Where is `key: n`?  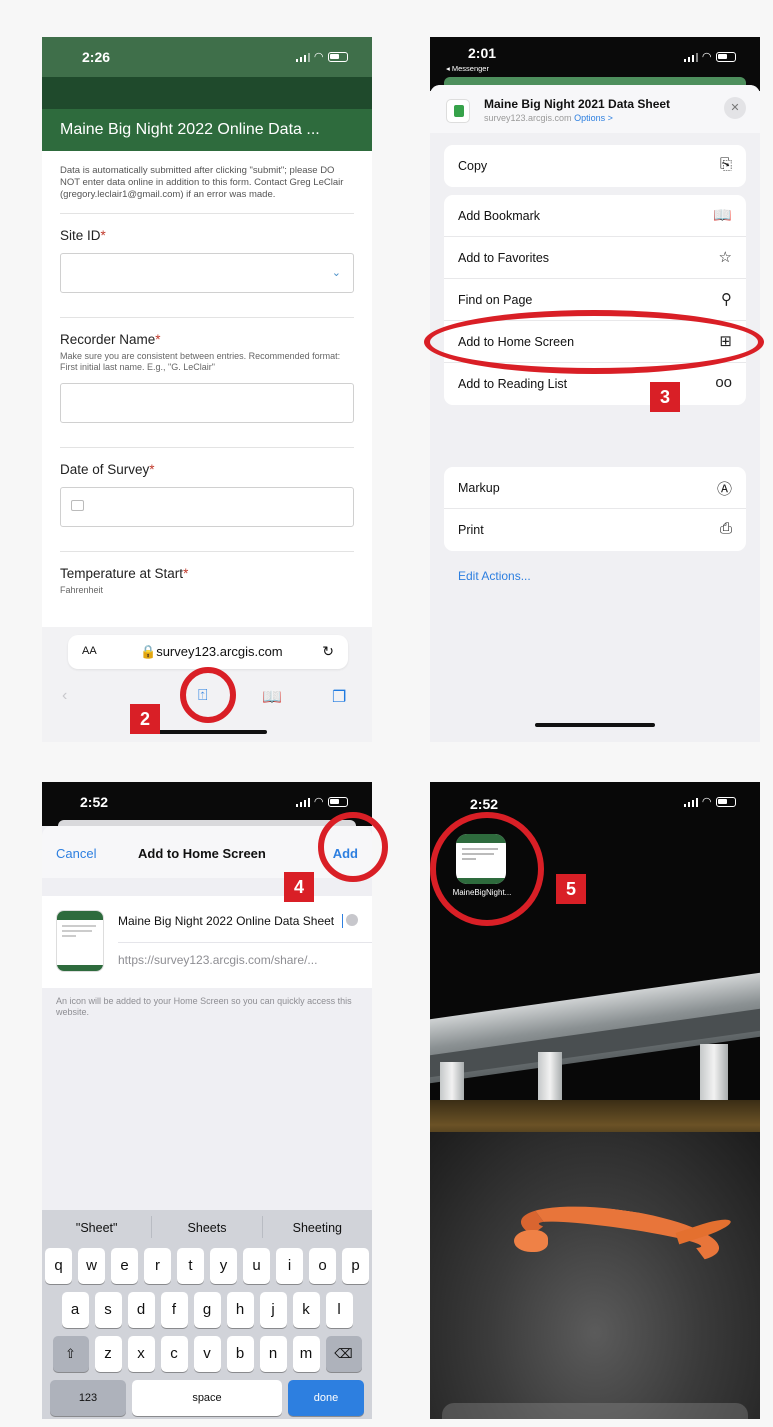
key: n is located at coordinates (273, 1354).